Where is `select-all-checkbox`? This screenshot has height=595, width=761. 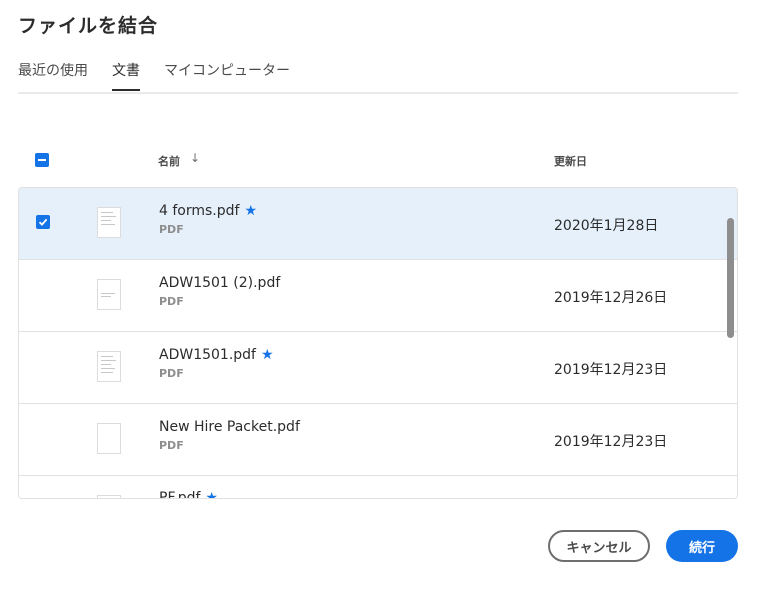 select-all-checkbox is located at coordinates (42, 160).